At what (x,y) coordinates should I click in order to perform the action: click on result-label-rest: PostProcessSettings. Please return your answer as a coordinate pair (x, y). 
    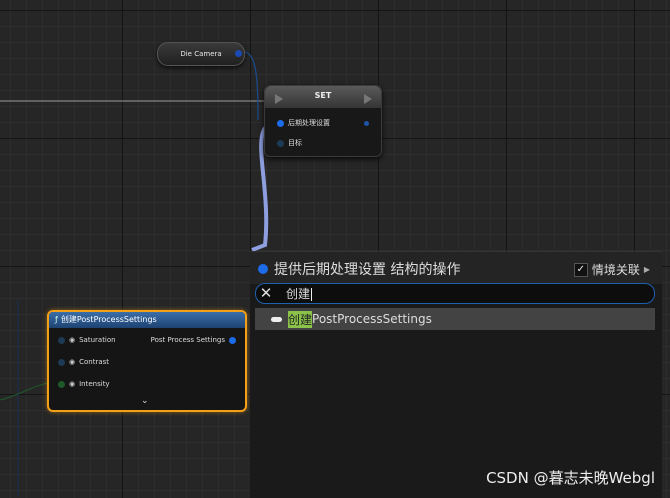
    Looking at the image, I should click on (372, 319).